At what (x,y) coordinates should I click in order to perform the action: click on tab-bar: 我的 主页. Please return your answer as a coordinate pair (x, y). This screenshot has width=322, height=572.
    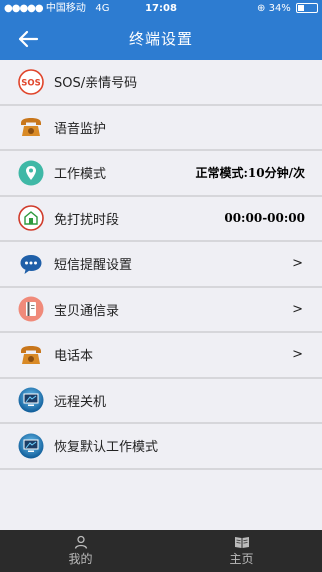
    Looking at the image, I should click on (161, 551).